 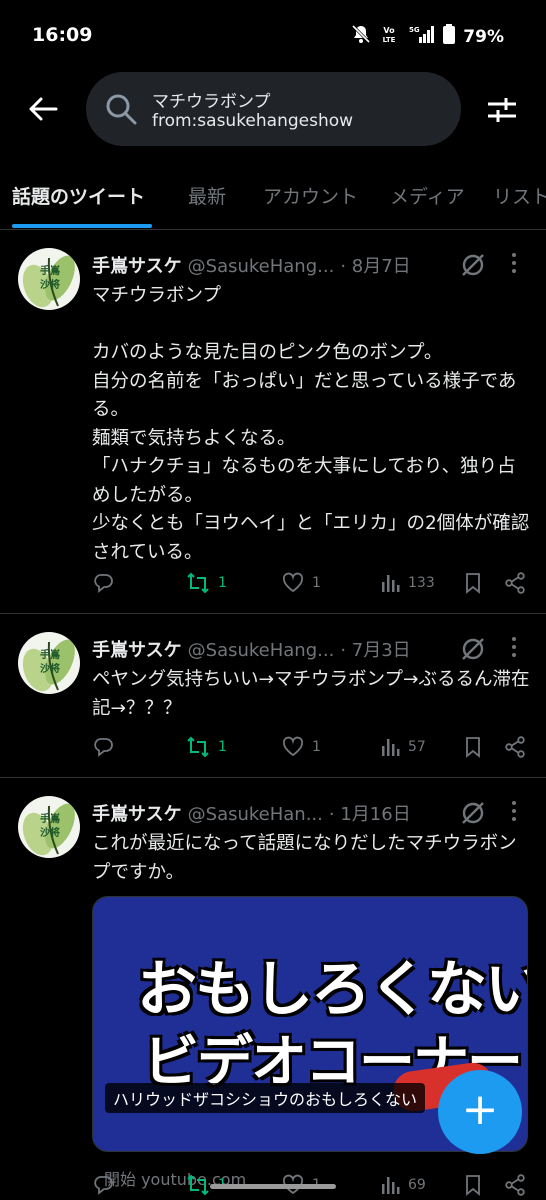 What do you see at coordinates (62, 35) in the screenshot?
I see `status-time: 16:09` at bounding box center [62, 35].